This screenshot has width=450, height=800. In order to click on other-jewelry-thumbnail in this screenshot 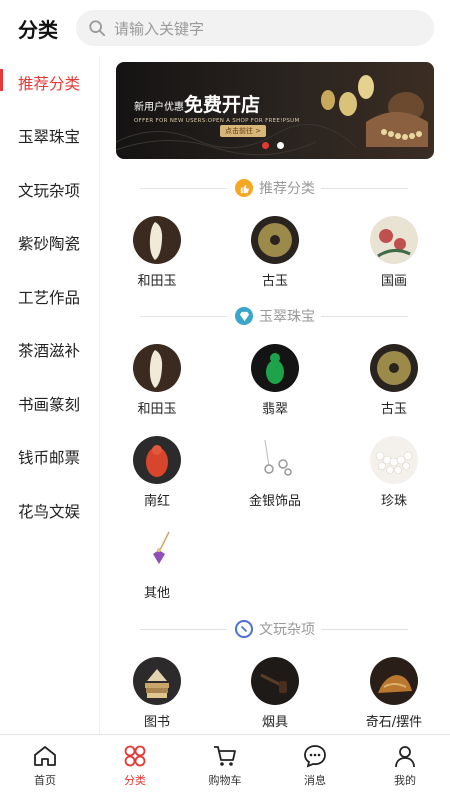, I will do `click(157, 552)`.